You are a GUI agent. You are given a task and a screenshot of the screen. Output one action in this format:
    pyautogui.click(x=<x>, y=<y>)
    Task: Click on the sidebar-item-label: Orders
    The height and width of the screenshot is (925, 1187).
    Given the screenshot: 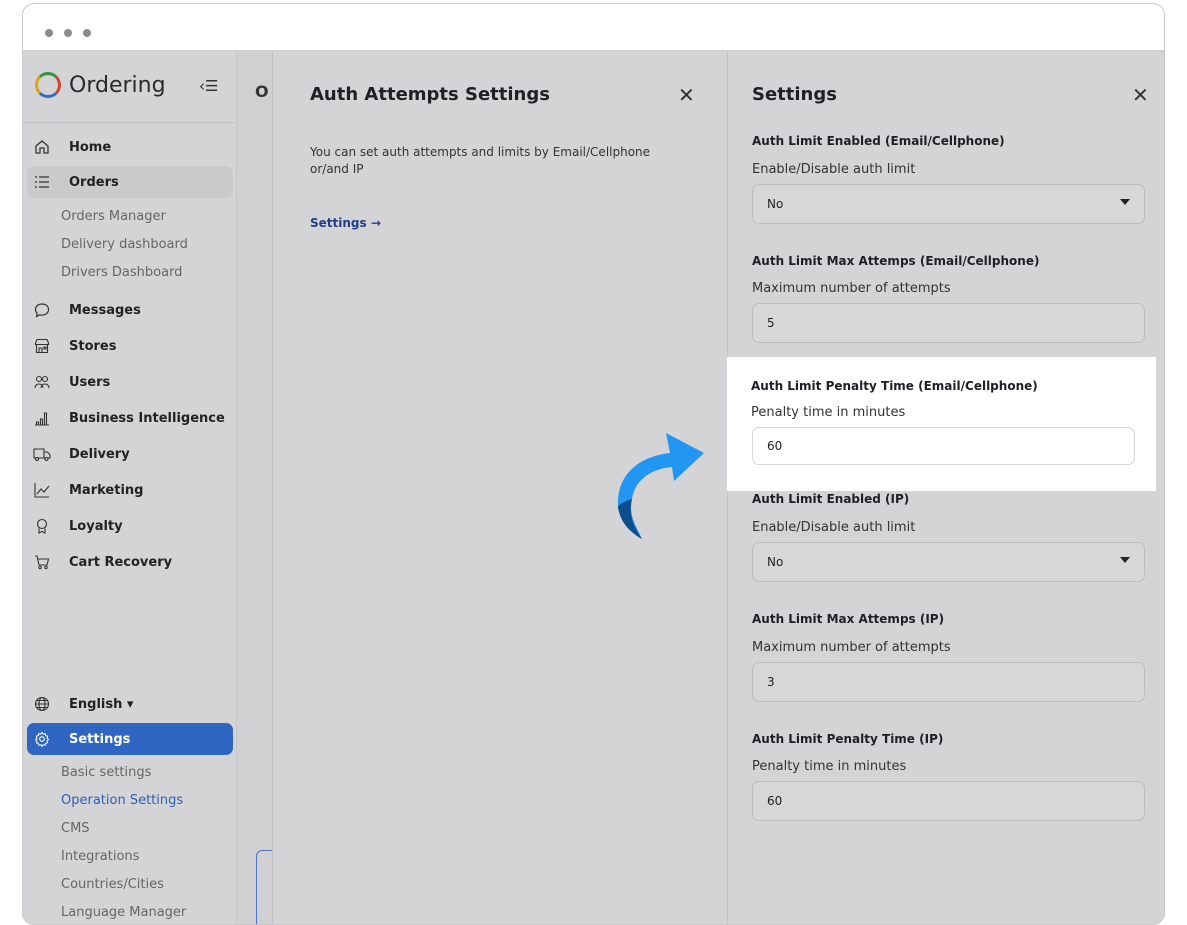 What is the action you would take?
    pyautogui.click(x=94, y=182)
    